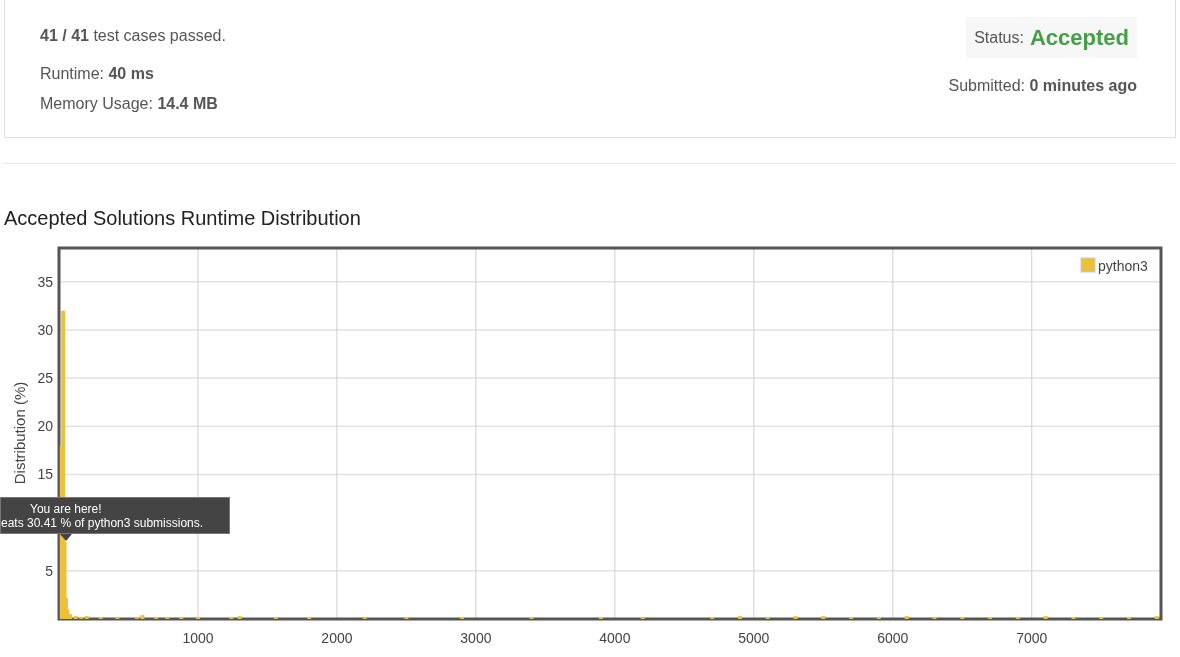 This screenshot has height=657, width=1180. I want to click on legend-label: python3, so click(1123, 266).